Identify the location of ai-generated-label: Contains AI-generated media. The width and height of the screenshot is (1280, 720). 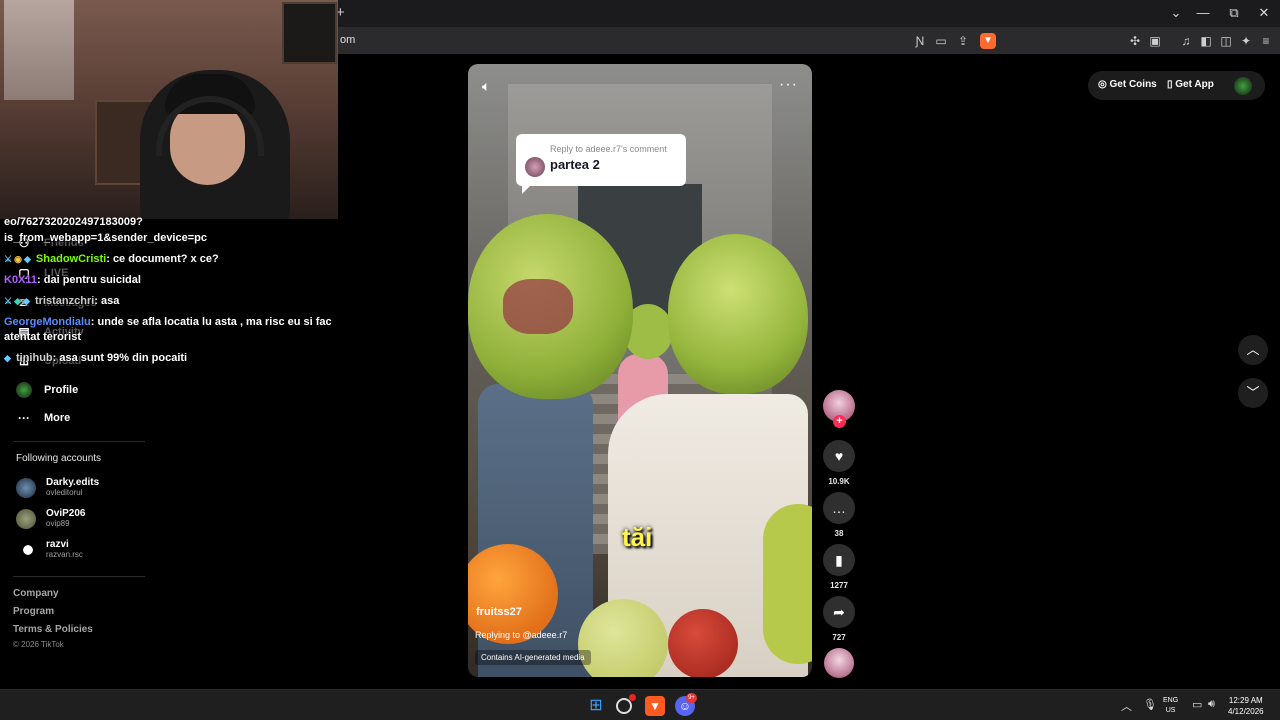
(533, 657).